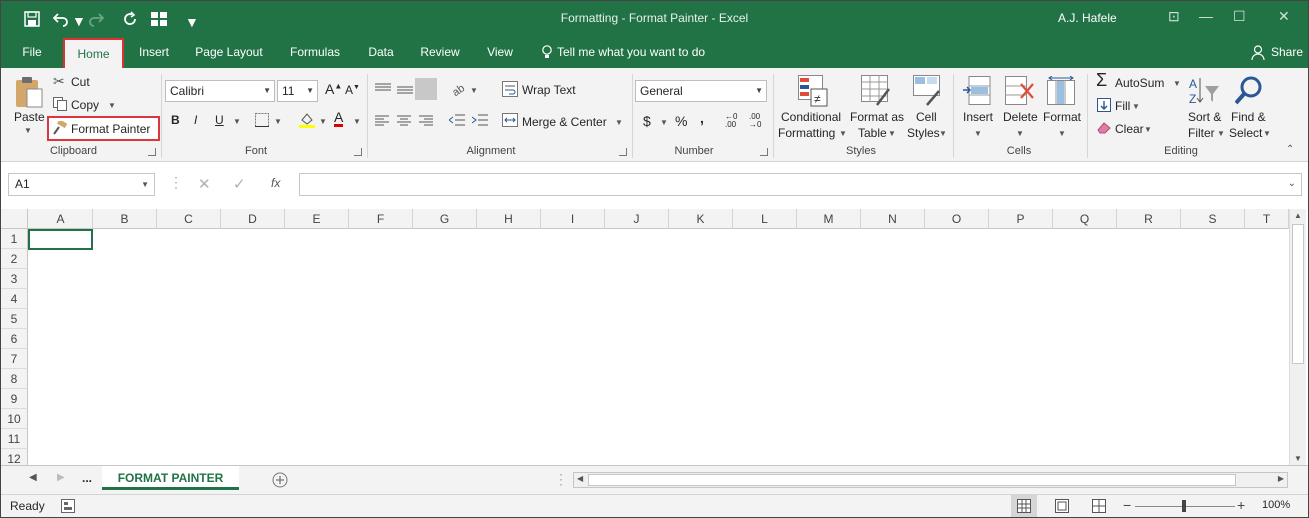  Describe the element at coordinates (1205, 91) in the screenshot. I see `sort-filter-icon: AZ` at that location.